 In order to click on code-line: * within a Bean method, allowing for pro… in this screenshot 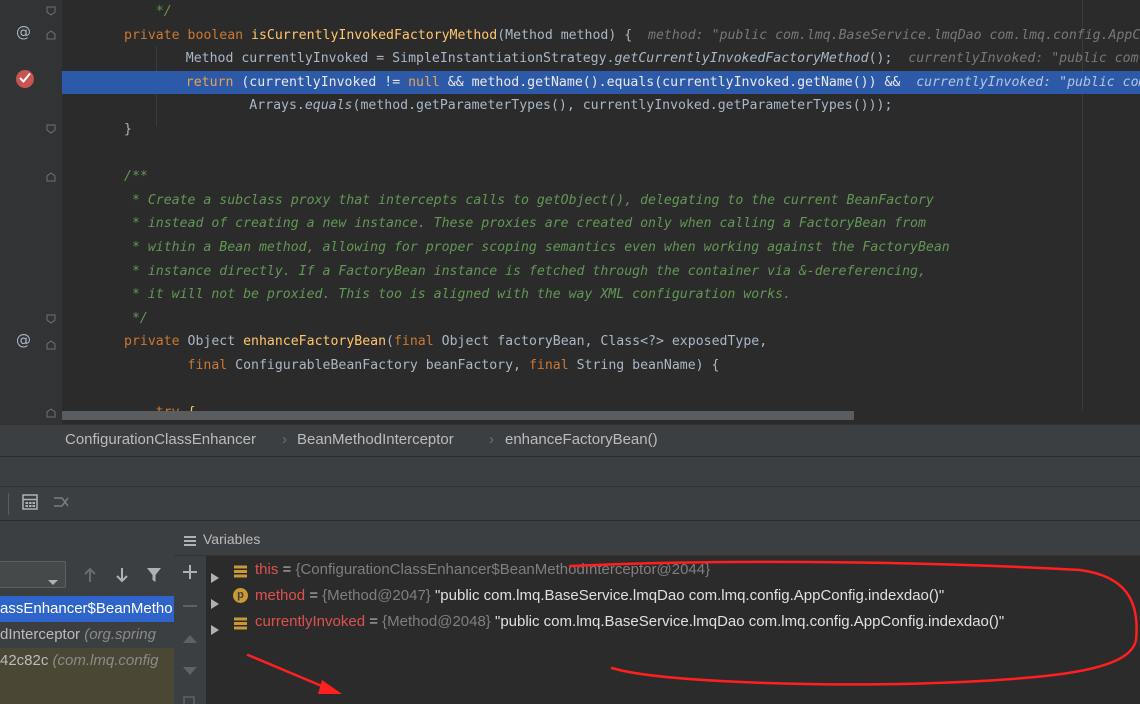, I will do `click(601, 247)`.